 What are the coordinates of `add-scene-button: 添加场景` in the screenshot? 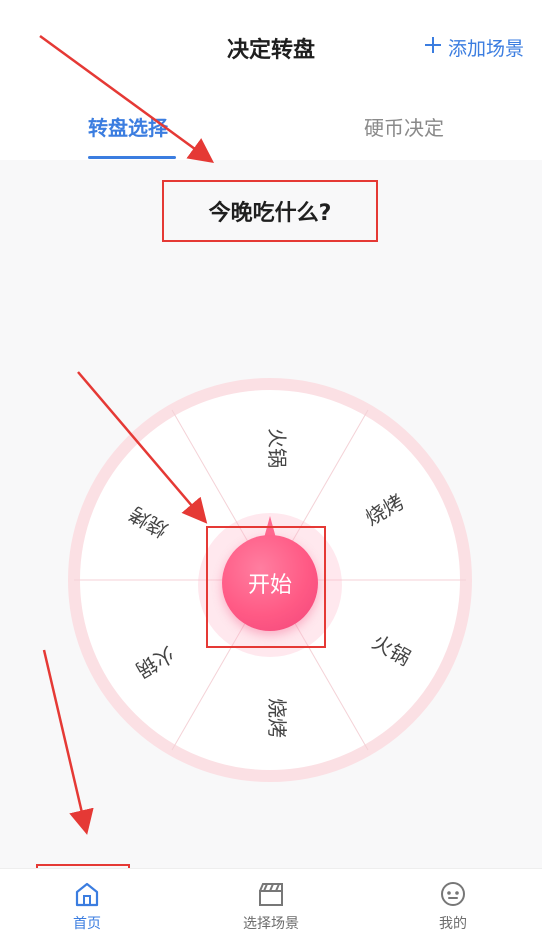 It's located at (474, 47).